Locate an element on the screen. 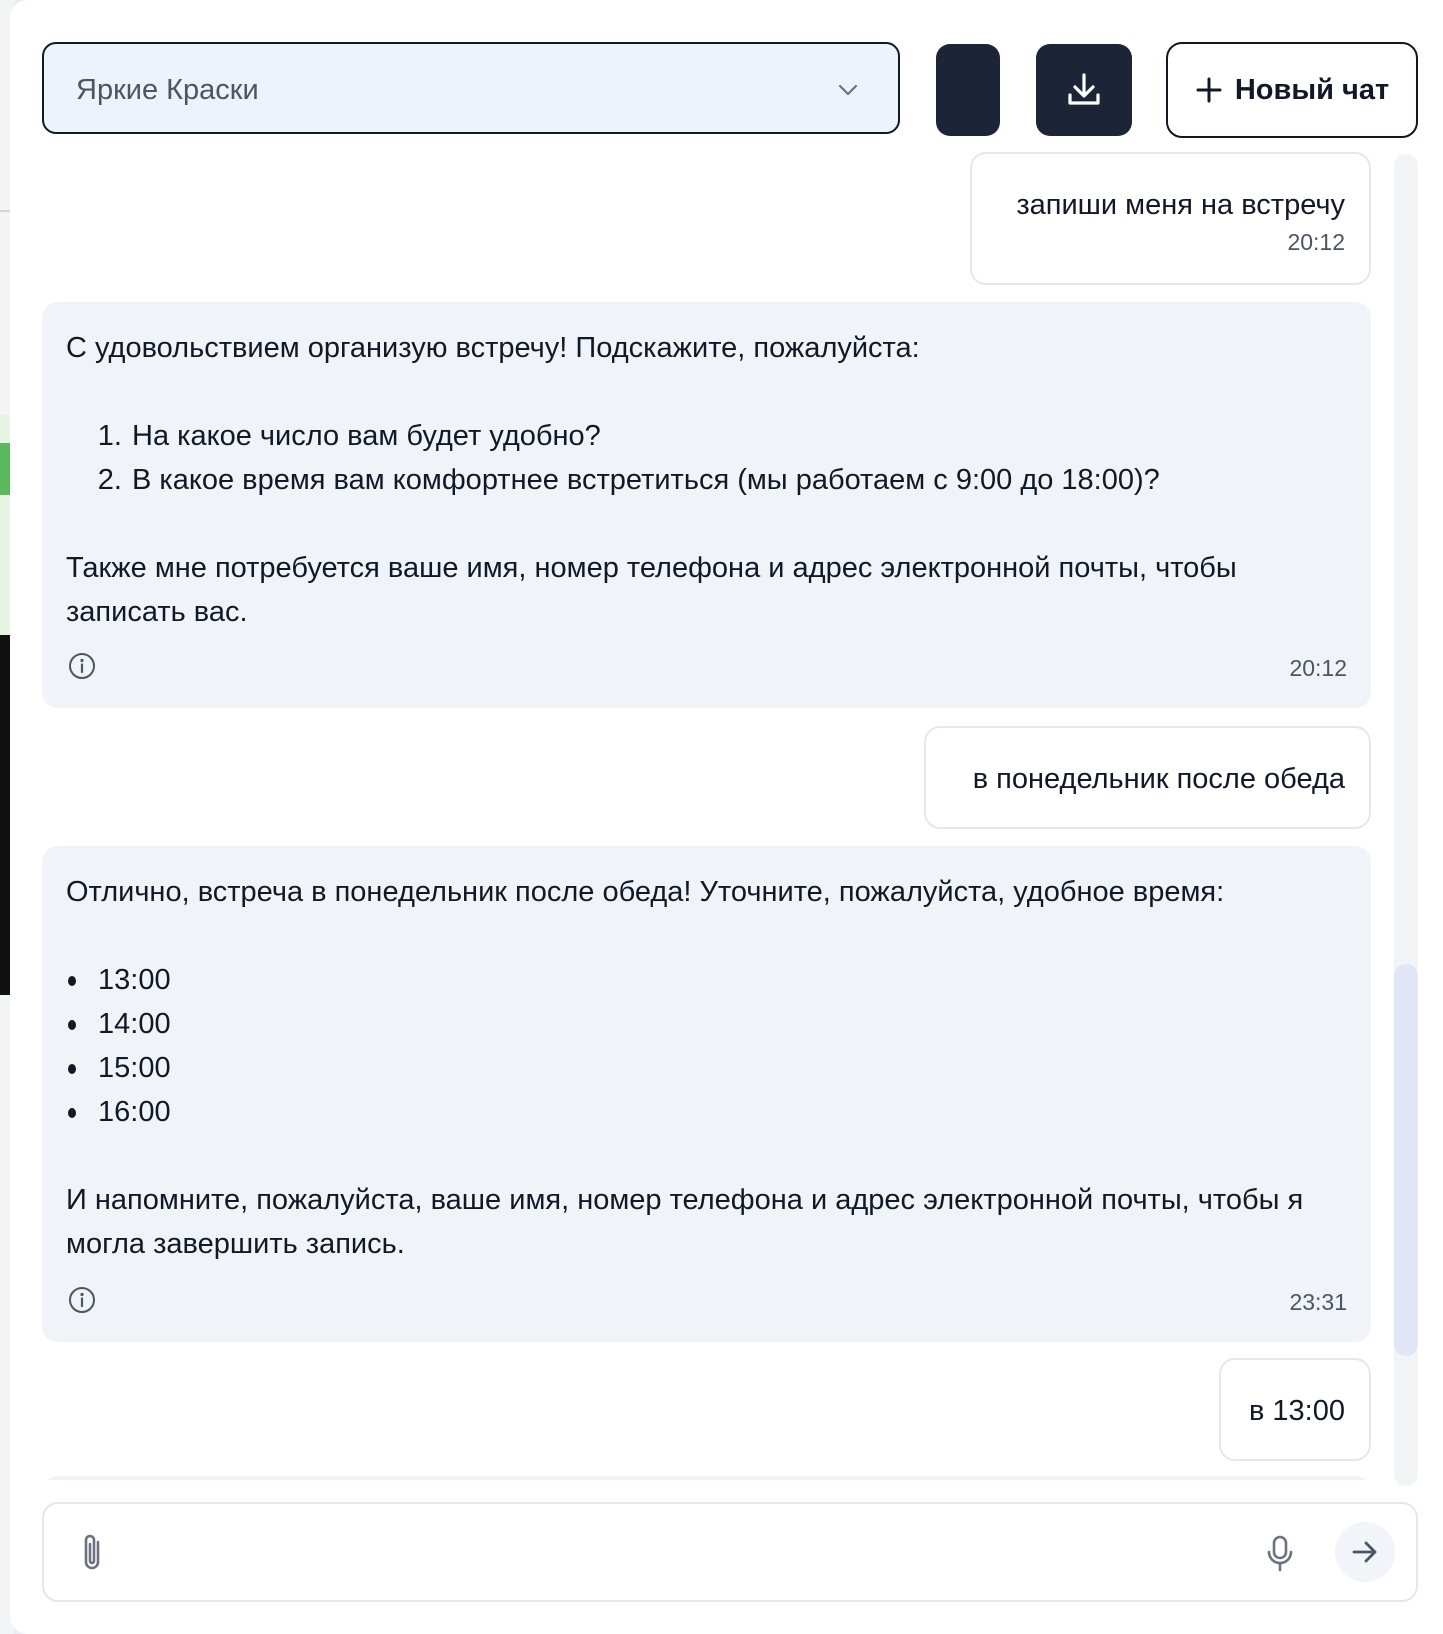 The image size is (1443, 1634). new-chat-label: Новый чат is located at coordinates (1312, 89).